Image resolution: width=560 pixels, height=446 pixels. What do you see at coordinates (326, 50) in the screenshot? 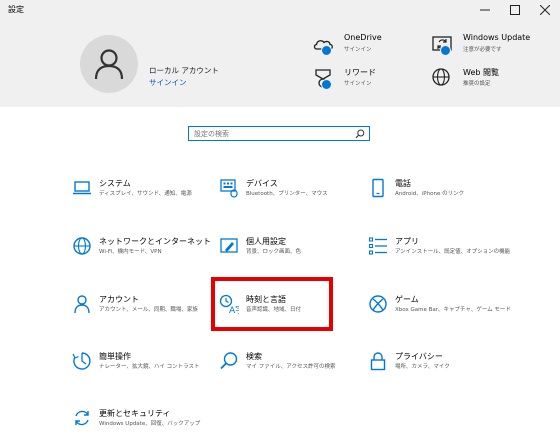
I see `onedrive-status-dot` at bounding box center [326, 50].